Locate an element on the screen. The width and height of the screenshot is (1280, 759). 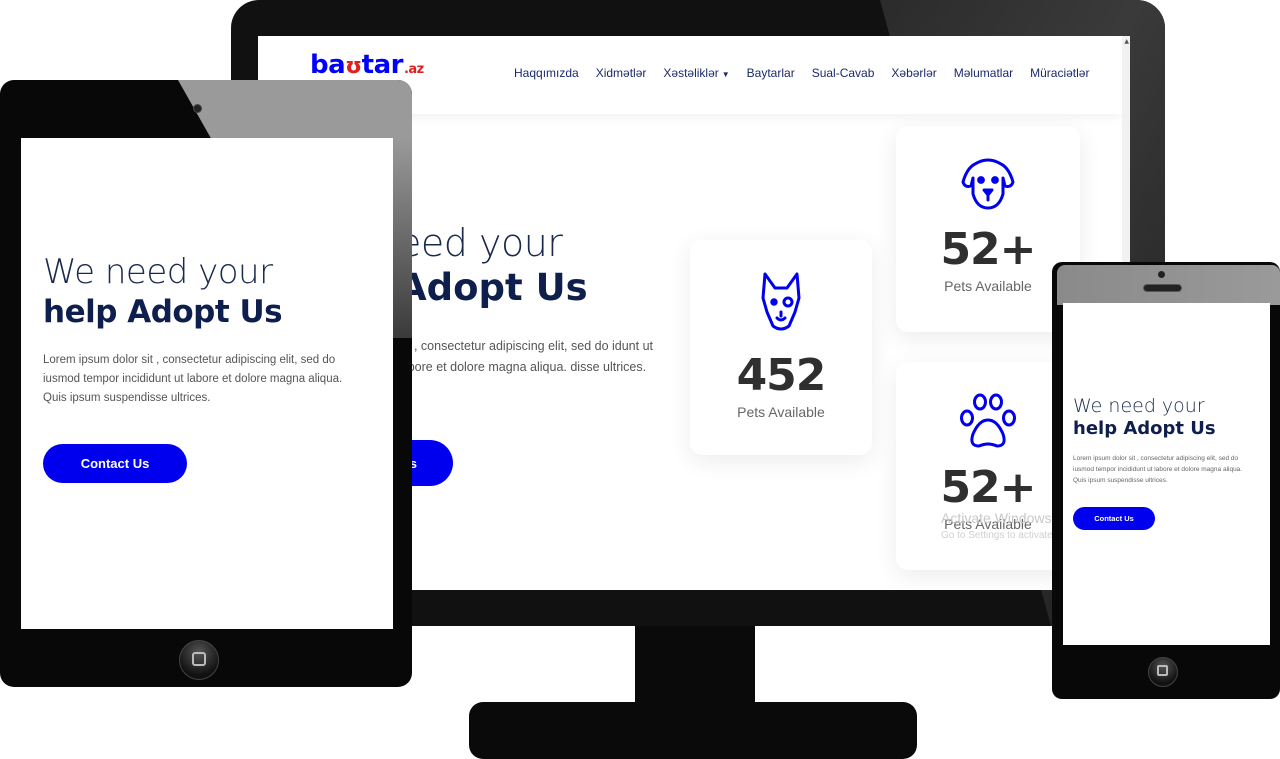
nav-item-label: Xəstəliklər is located at coordinates (691, 73).